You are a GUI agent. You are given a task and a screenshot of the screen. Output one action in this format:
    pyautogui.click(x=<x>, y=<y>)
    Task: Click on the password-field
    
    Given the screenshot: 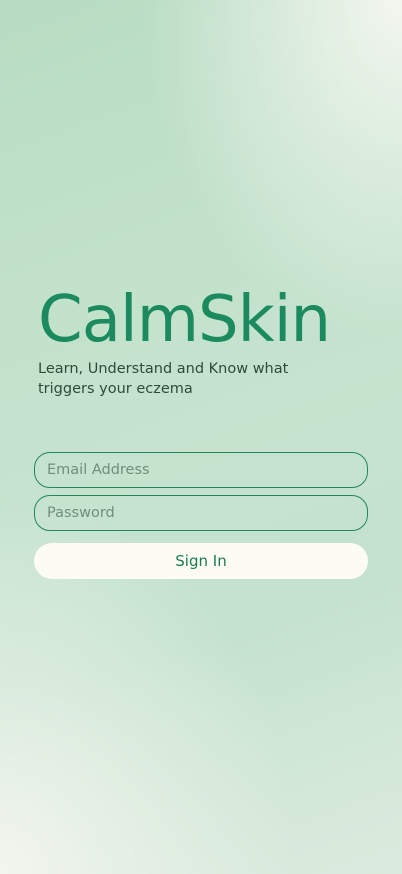 What is the action you would take?
    pyautogui.click(x=201, y=513)
    